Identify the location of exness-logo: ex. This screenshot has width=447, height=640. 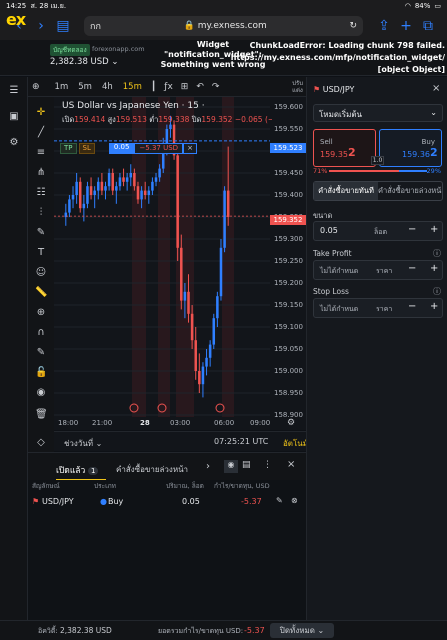
(16, 19).